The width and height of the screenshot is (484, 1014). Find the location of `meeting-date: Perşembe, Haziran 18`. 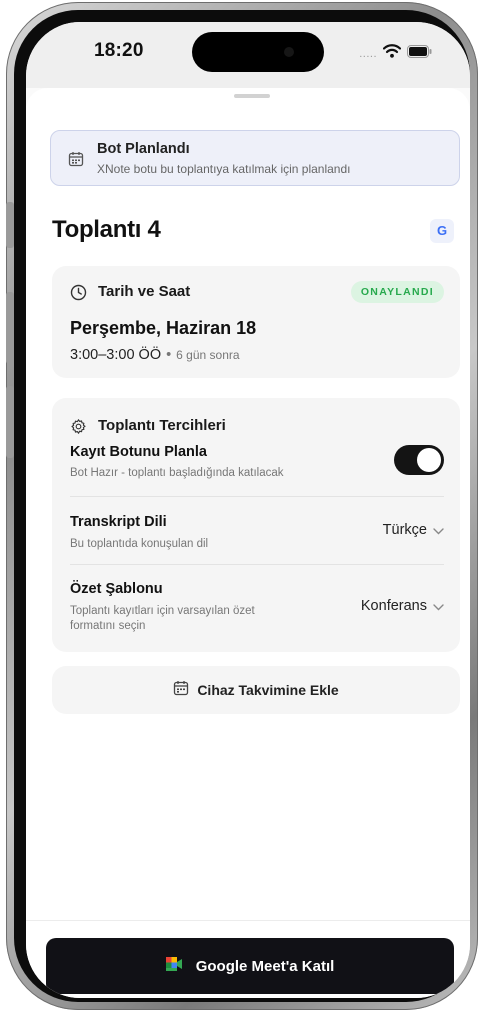

meeting-date: Perşembe, Haziran 18 is located at coordinates (163, 328).